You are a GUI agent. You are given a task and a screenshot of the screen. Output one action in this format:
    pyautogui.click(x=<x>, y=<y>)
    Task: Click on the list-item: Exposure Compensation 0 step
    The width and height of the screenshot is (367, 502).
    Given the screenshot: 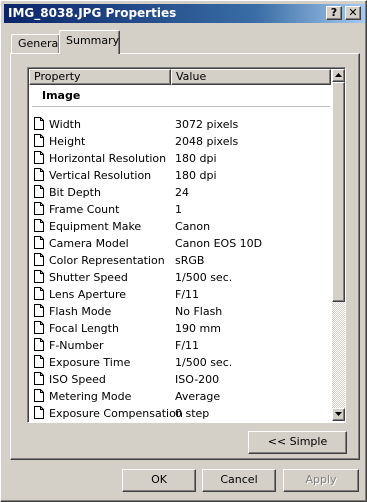 What is the action you would take?
    pyautogui.click(x=179, y=413)
    